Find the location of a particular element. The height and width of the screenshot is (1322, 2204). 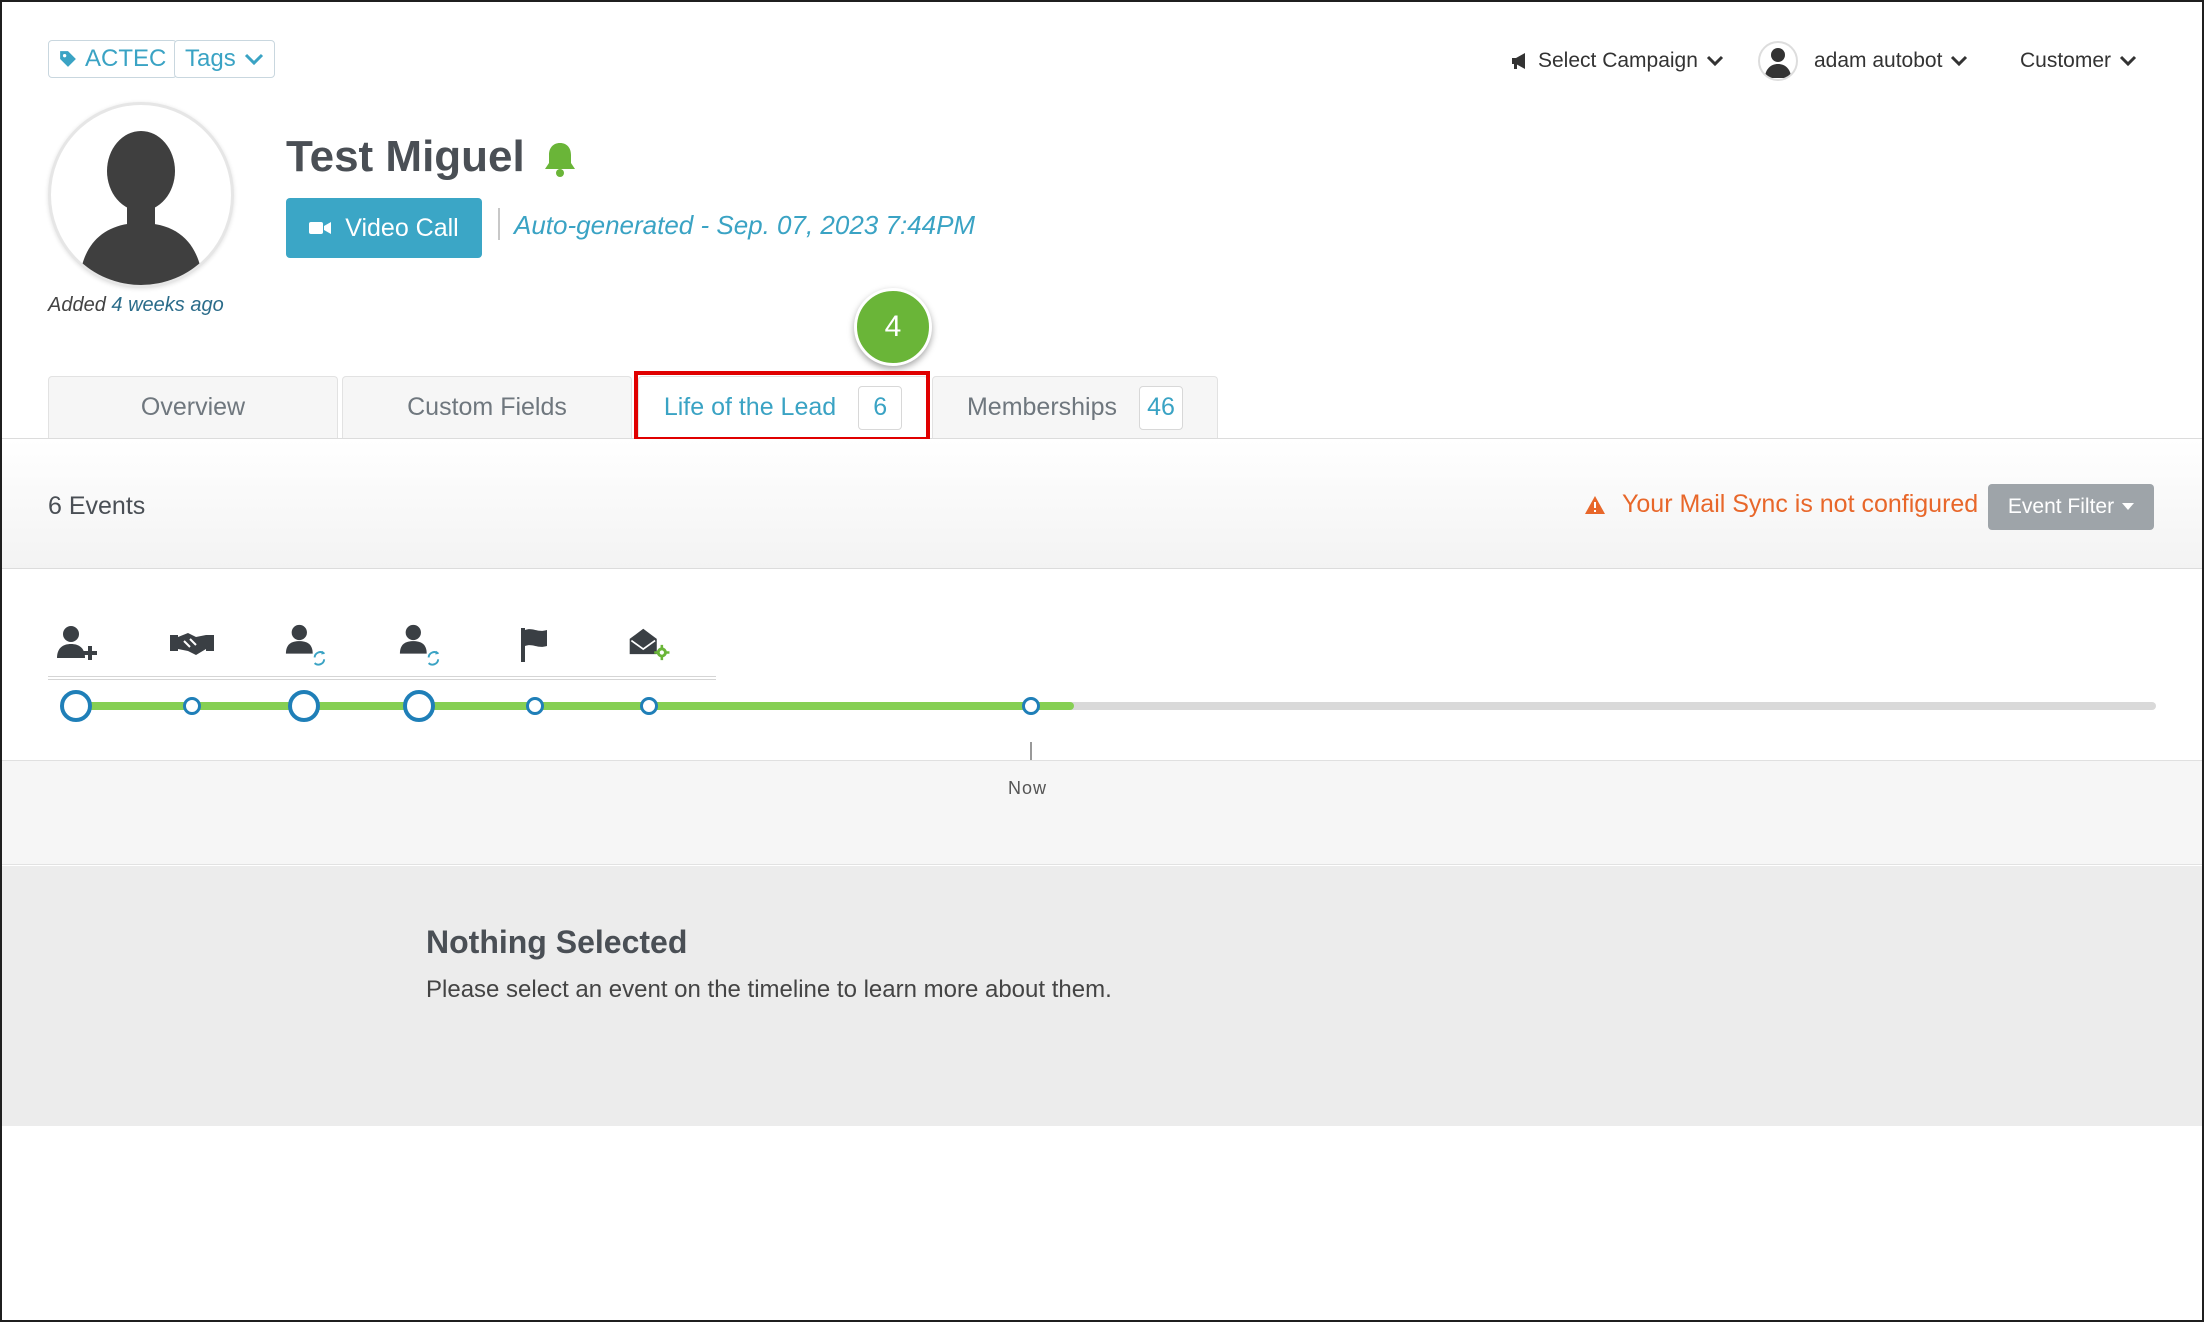

added-prefix: Added is located at coordinates (77, 305).